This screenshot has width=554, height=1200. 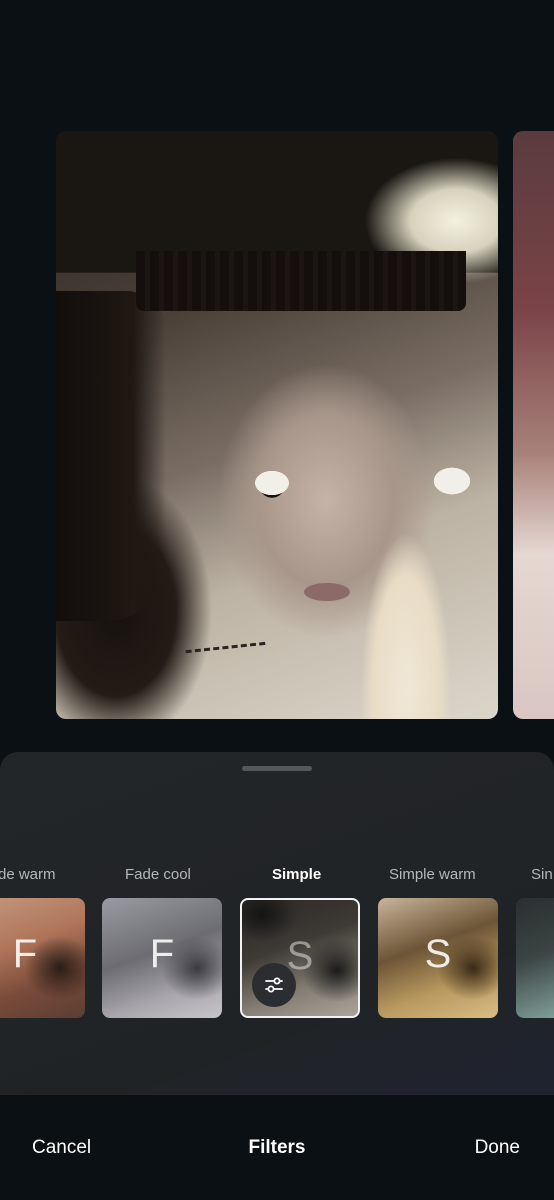 I want to click on filter-label-simple-warm: Simple warm, so click(x=432, y=874).